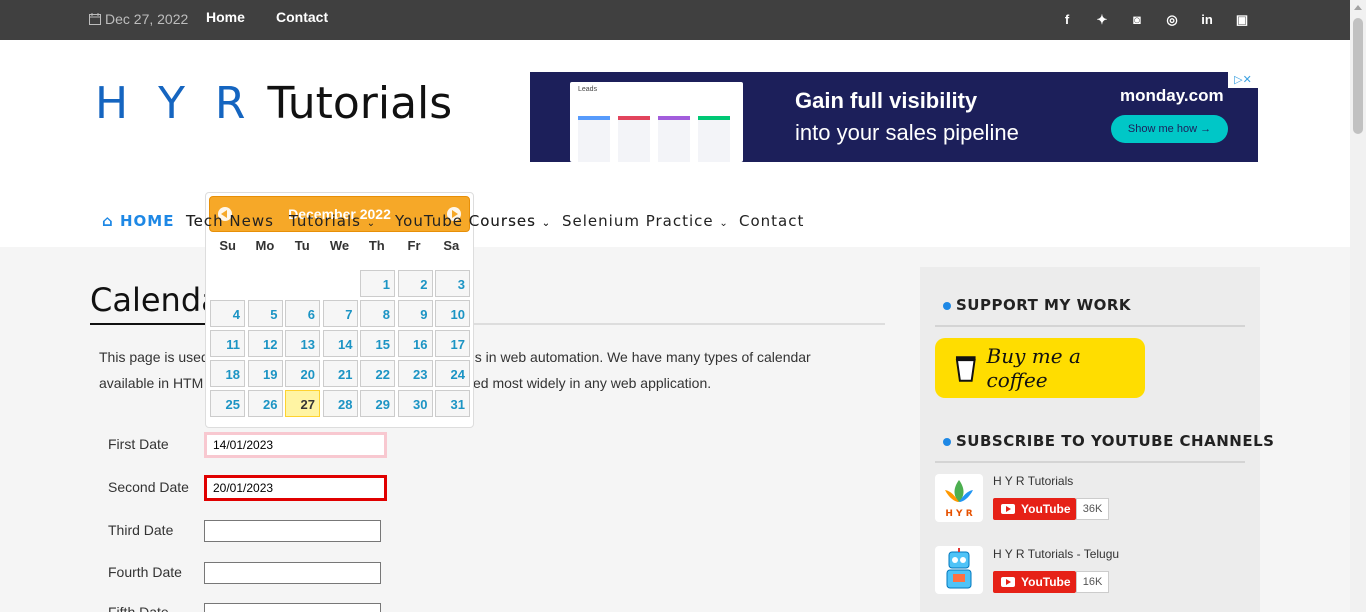 Image resolution: width=1366 pixels, height=612 pixels. Describe the element at coordinates (95, 19) in the screenshot. I see `calendar-icon` at that location.